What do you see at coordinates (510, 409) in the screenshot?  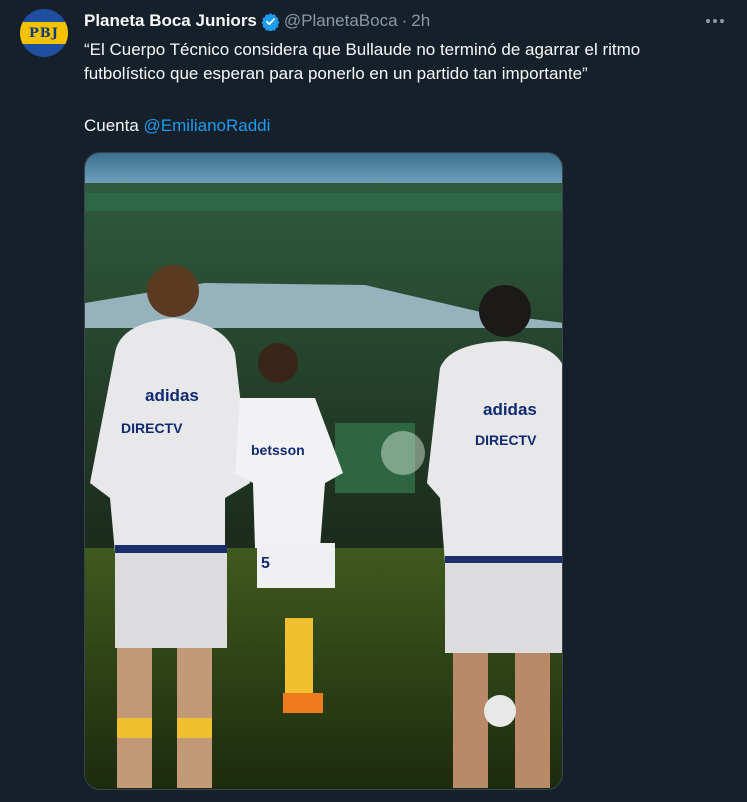 I see `player-right-brand: adidas` at bounding box center [510, 409].